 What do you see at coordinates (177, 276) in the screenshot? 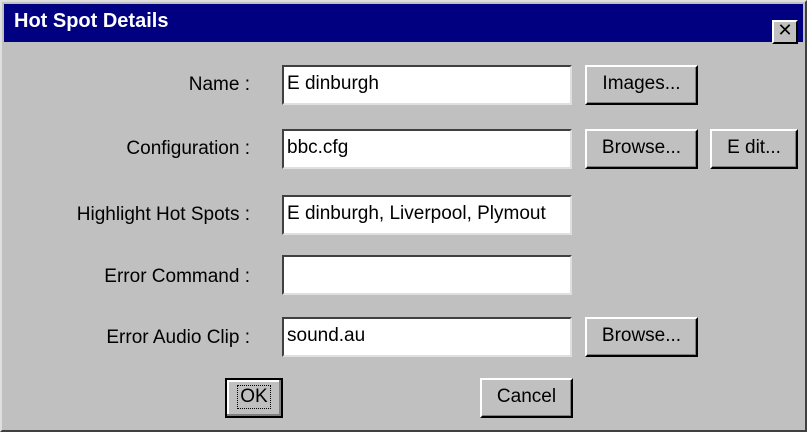
I see `error-command-label: Error Command :` at bounding box center [177, 276].